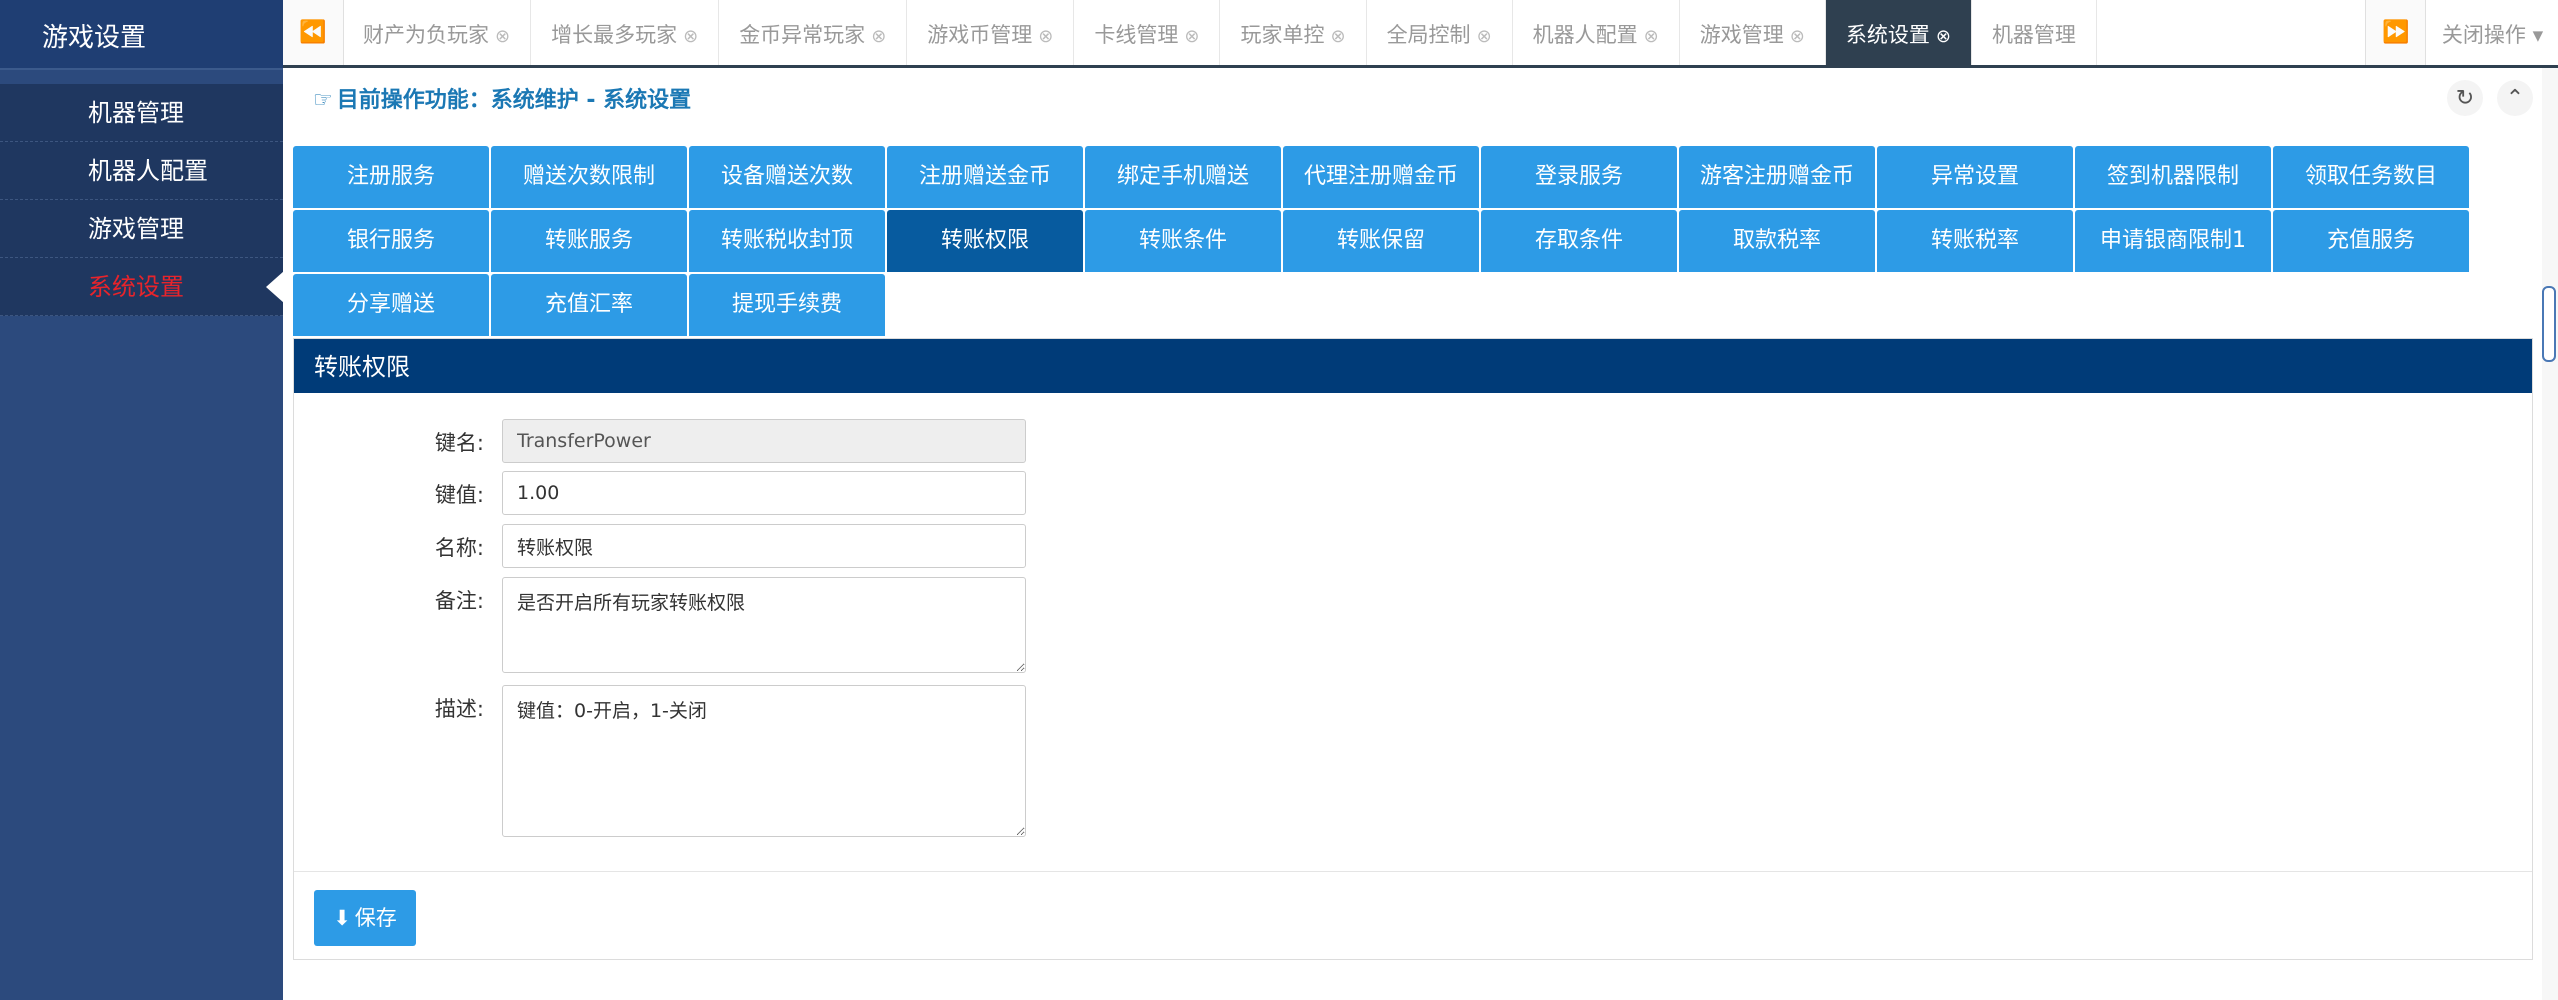 The width and height of the screenshot is (2558, 1000). What do you see at coordinates (589, 177) in the screenshot?
I see `config-button: 赠送次数限制` at bounding box center [589, 177].